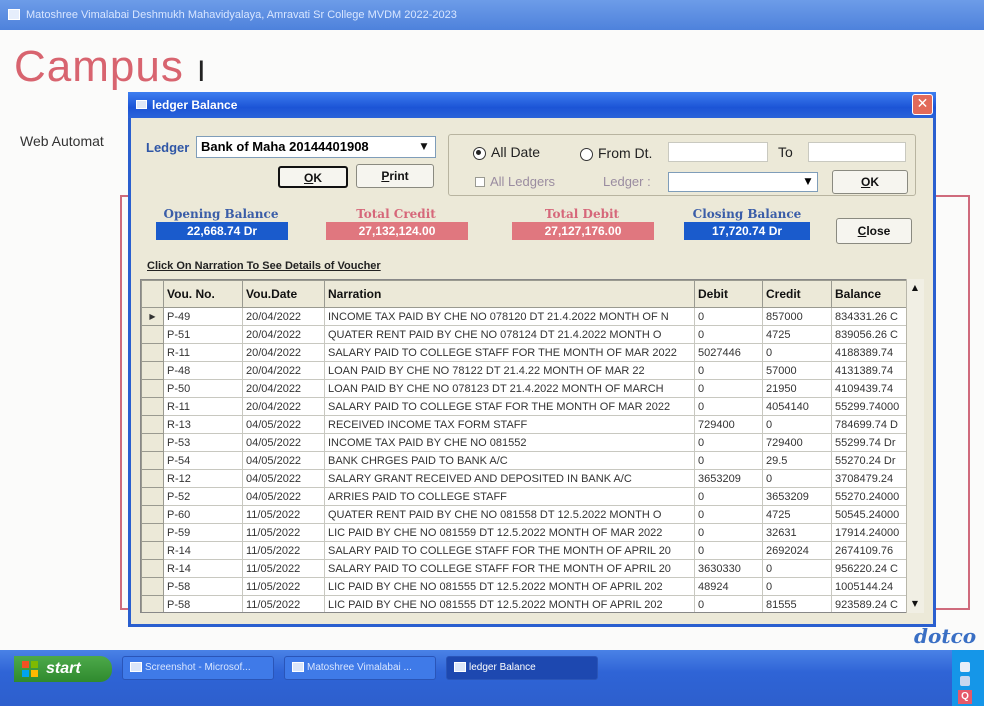 This screenshot has height=706, width=984. What do you see at coordinates (522, 668) in the screenshot?
I see `taskbar-item-ledger-balance: ledger Balance` at bounding box center [522, 668].